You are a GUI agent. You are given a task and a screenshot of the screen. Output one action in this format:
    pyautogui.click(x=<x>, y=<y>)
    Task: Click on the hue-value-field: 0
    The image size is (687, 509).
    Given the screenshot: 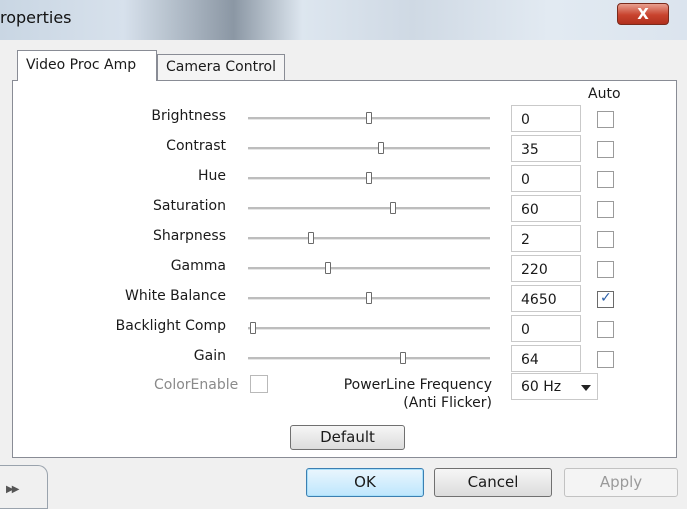 What is the action you would take?
    pyautogui.click(x=546, y=178)
    